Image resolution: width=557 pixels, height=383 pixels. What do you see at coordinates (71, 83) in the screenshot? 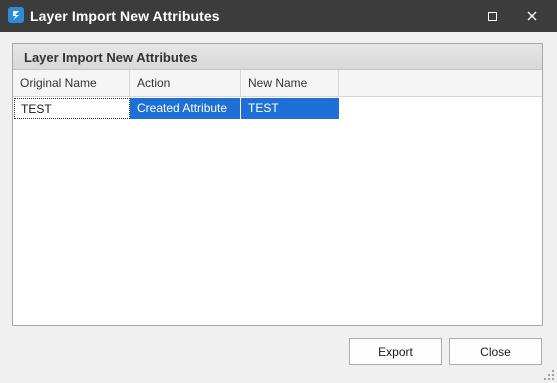
I see `column-header-original-name: Original Name` at bounding box center [71, 83].